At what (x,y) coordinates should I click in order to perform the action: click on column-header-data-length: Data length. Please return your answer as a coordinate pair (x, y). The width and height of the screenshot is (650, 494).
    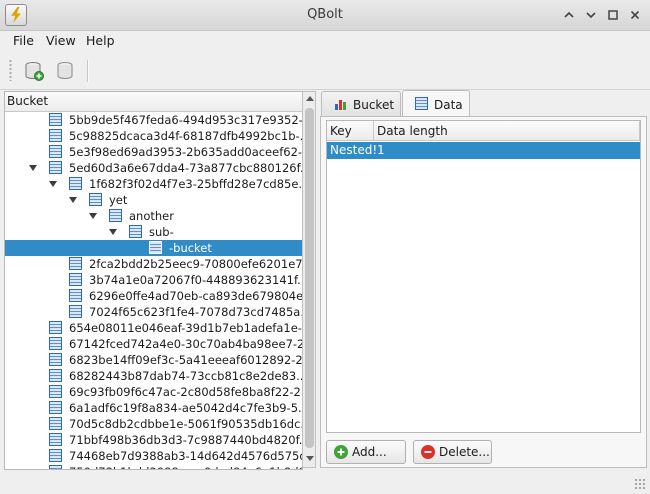
    Looking at the image, I should click on (507, 131).